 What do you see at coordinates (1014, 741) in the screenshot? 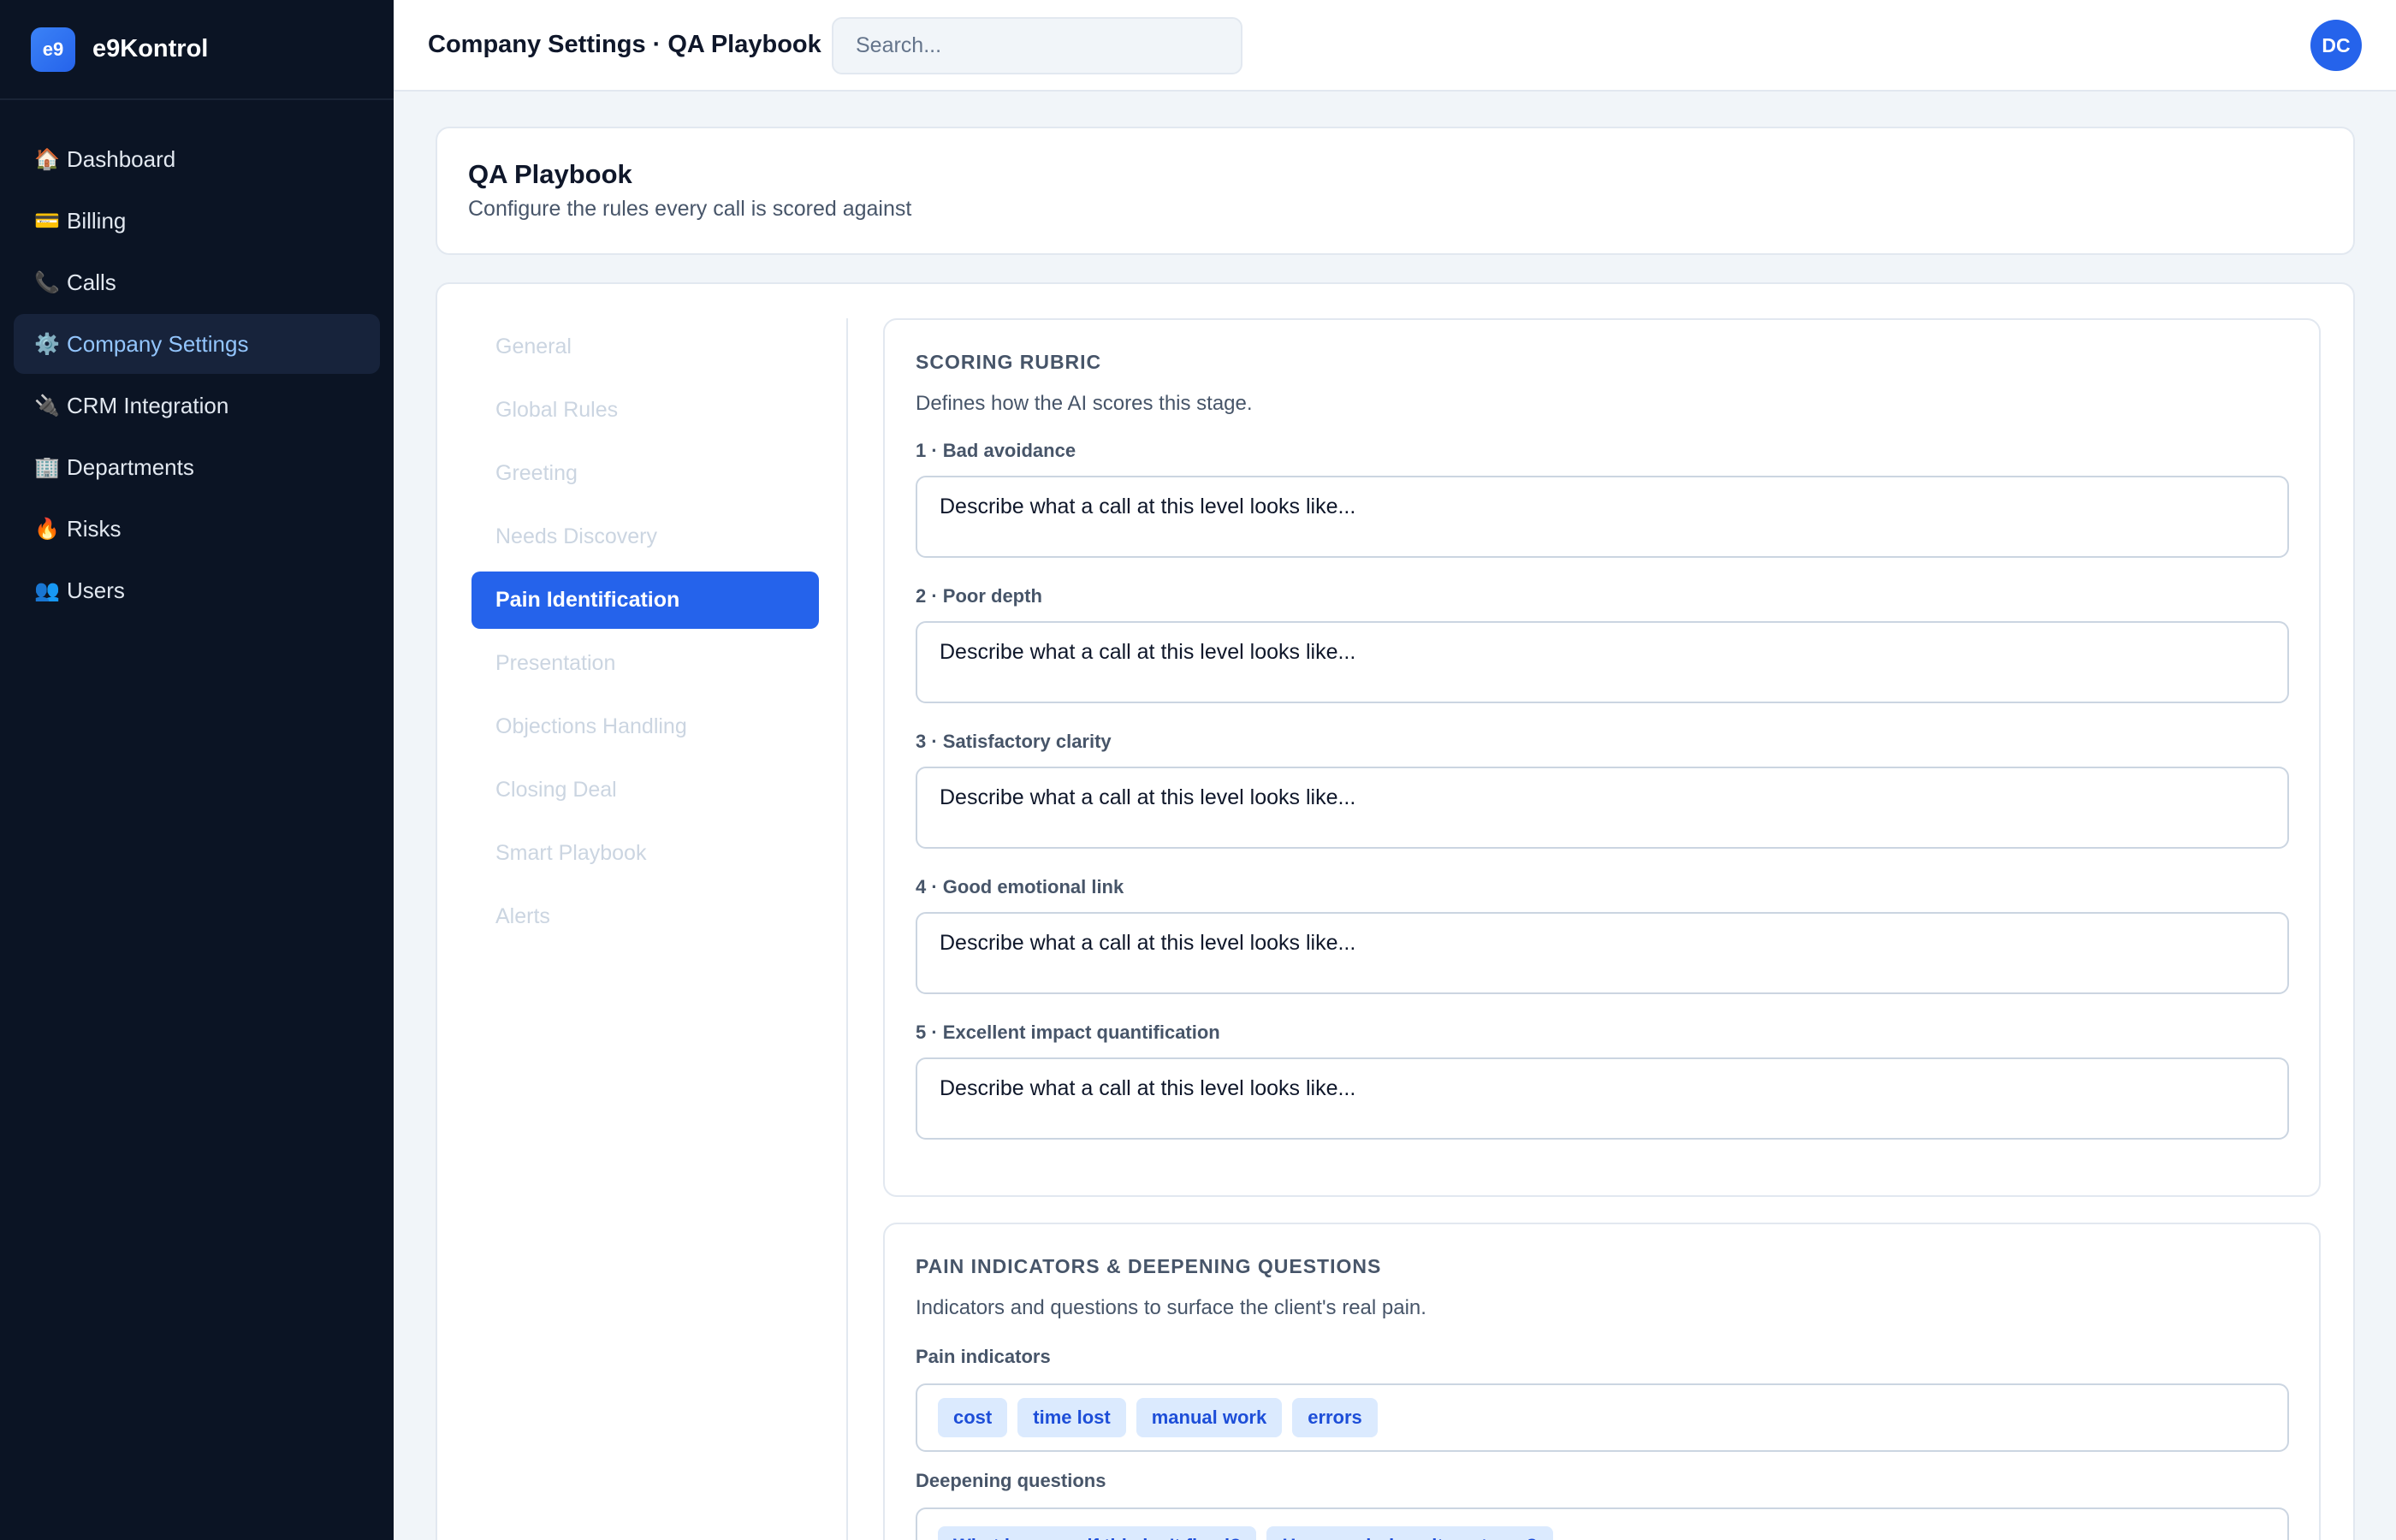
I see `rubric-level-label: 3 · Satisfactory clarity` at bounding box center [1014, 741].